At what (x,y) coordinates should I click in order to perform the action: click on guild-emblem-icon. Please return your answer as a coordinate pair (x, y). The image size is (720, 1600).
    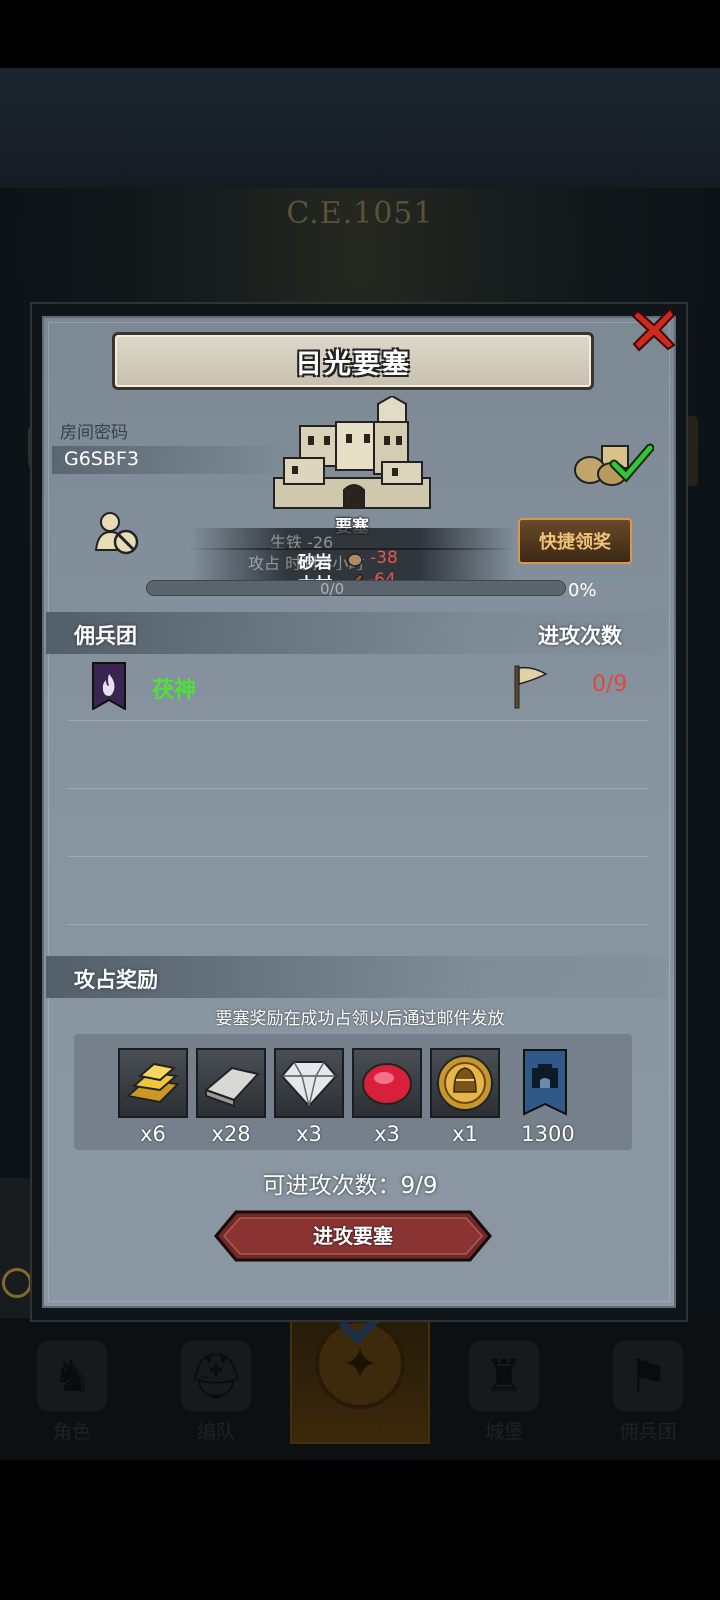
    Looking at the image, I should click on (109, 686).